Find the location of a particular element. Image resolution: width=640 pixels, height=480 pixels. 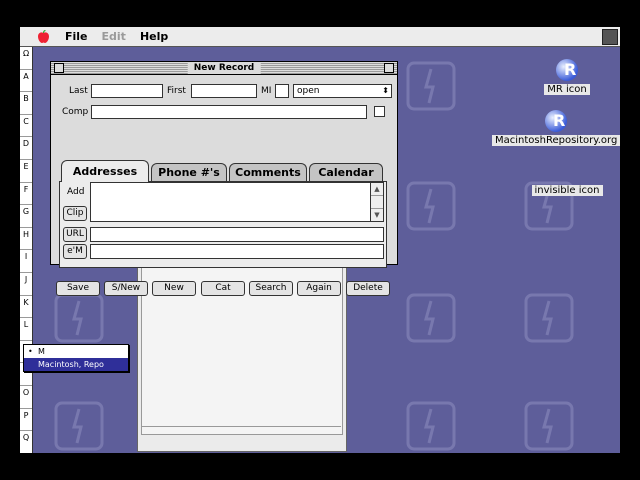

popup-arrows-icon: ⬍ is located at coordinates (385, 90).